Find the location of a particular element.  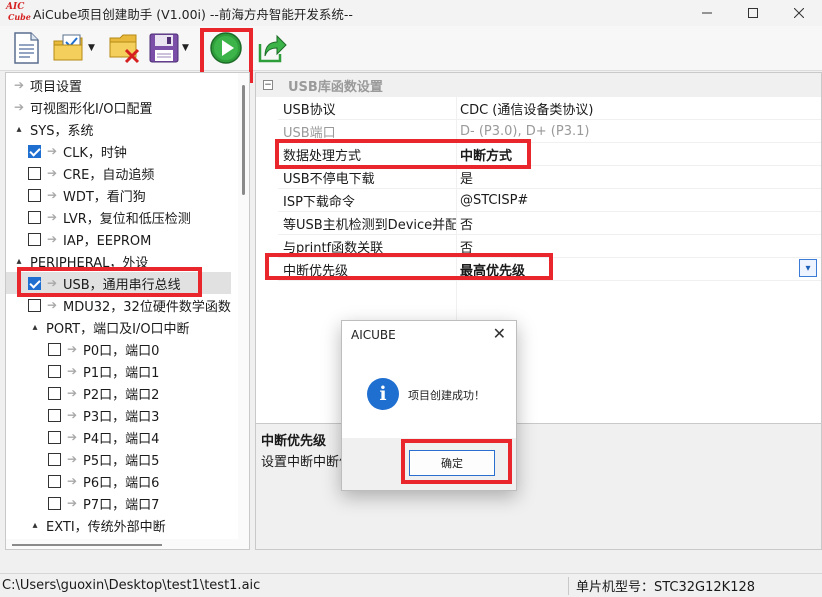

maximize-icon is located at coordinates (753, 13).